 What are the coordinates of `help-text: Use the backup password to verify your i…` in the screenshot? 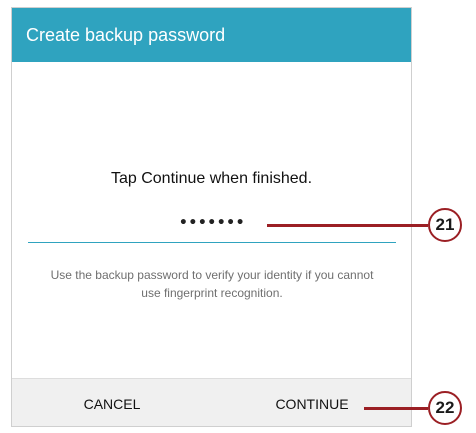 It's located at (212, 284).